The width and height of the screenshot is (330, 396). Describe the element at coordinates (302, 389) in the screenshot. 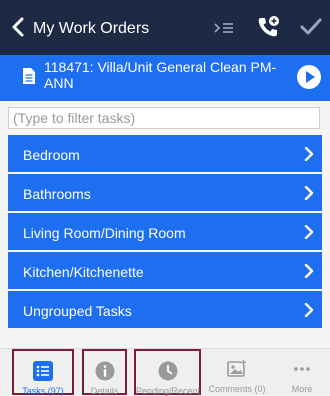

I see `tab-label: More` at that location.